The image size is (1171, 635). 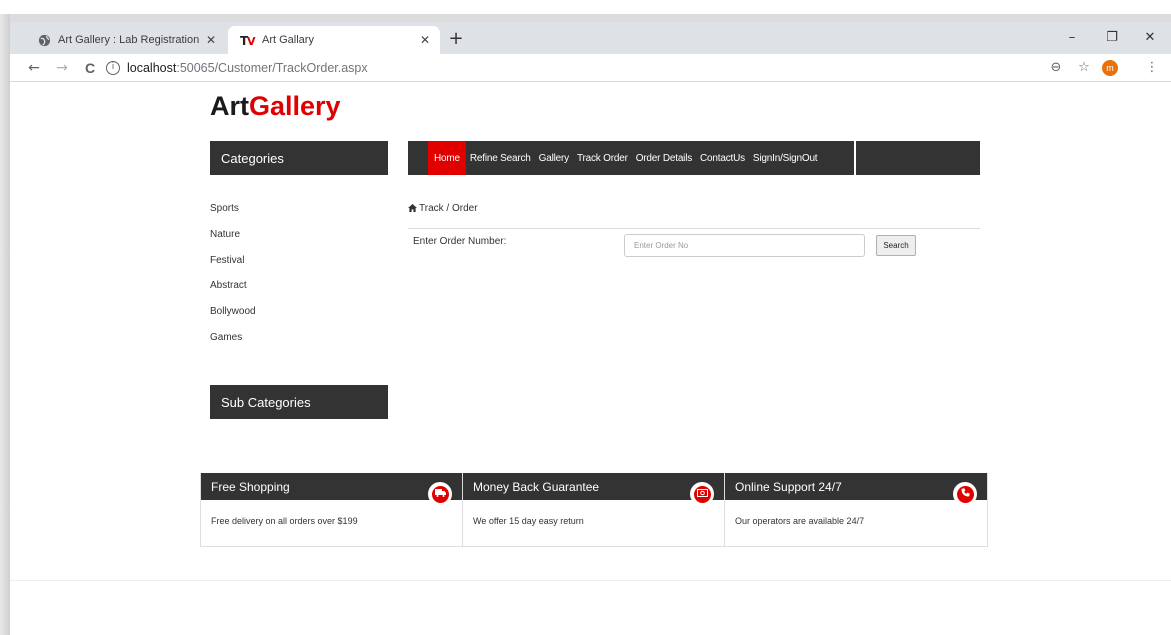 I want to click on minimize-button: –, so click(x=1072, y=38).